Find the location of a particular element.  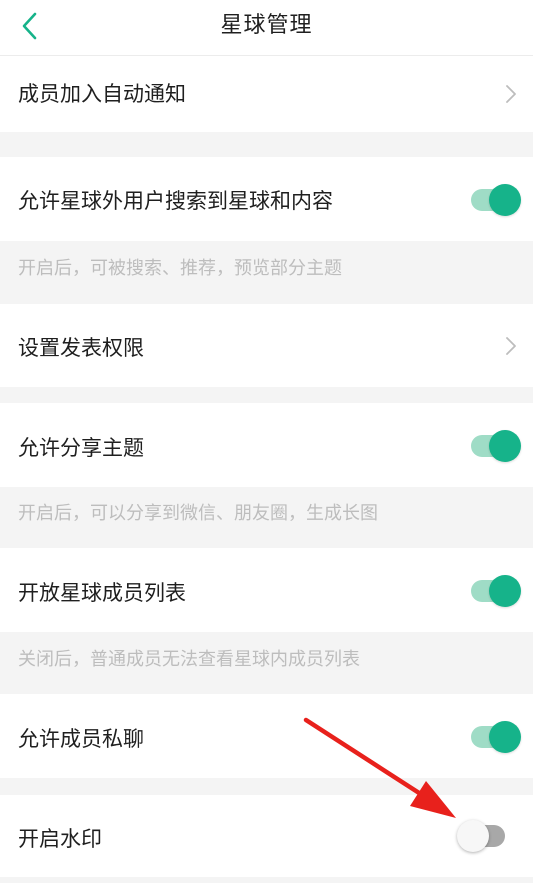

watermark-toggle is located at coordinates (483, 835).